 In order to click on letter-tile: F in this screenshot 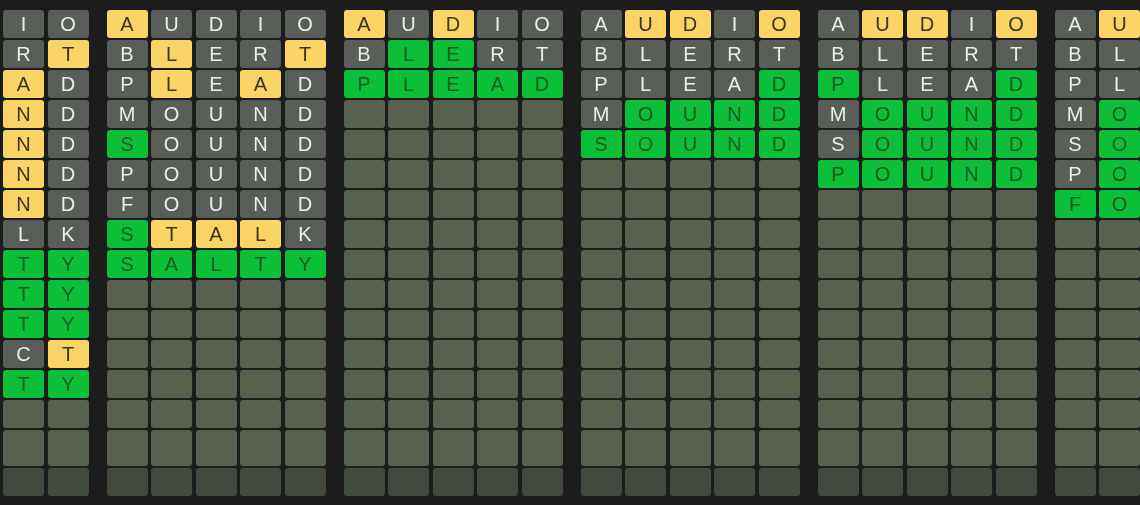, I will do `click(1075, 204)`.